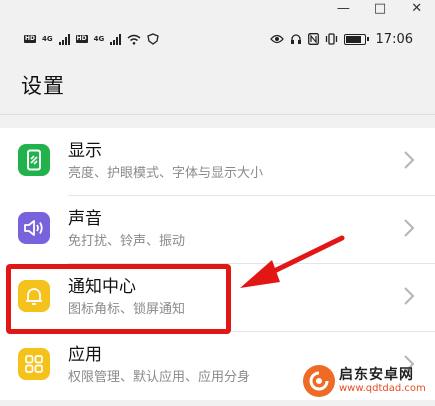 The width and height of the screenshot is (435, 406). What do you see at coordinates (166, 173) in the screenshot?
I see `settings-item-subtitle: 亮度、护眼模式、字体与显示大小` at bounding box center [166, 173].